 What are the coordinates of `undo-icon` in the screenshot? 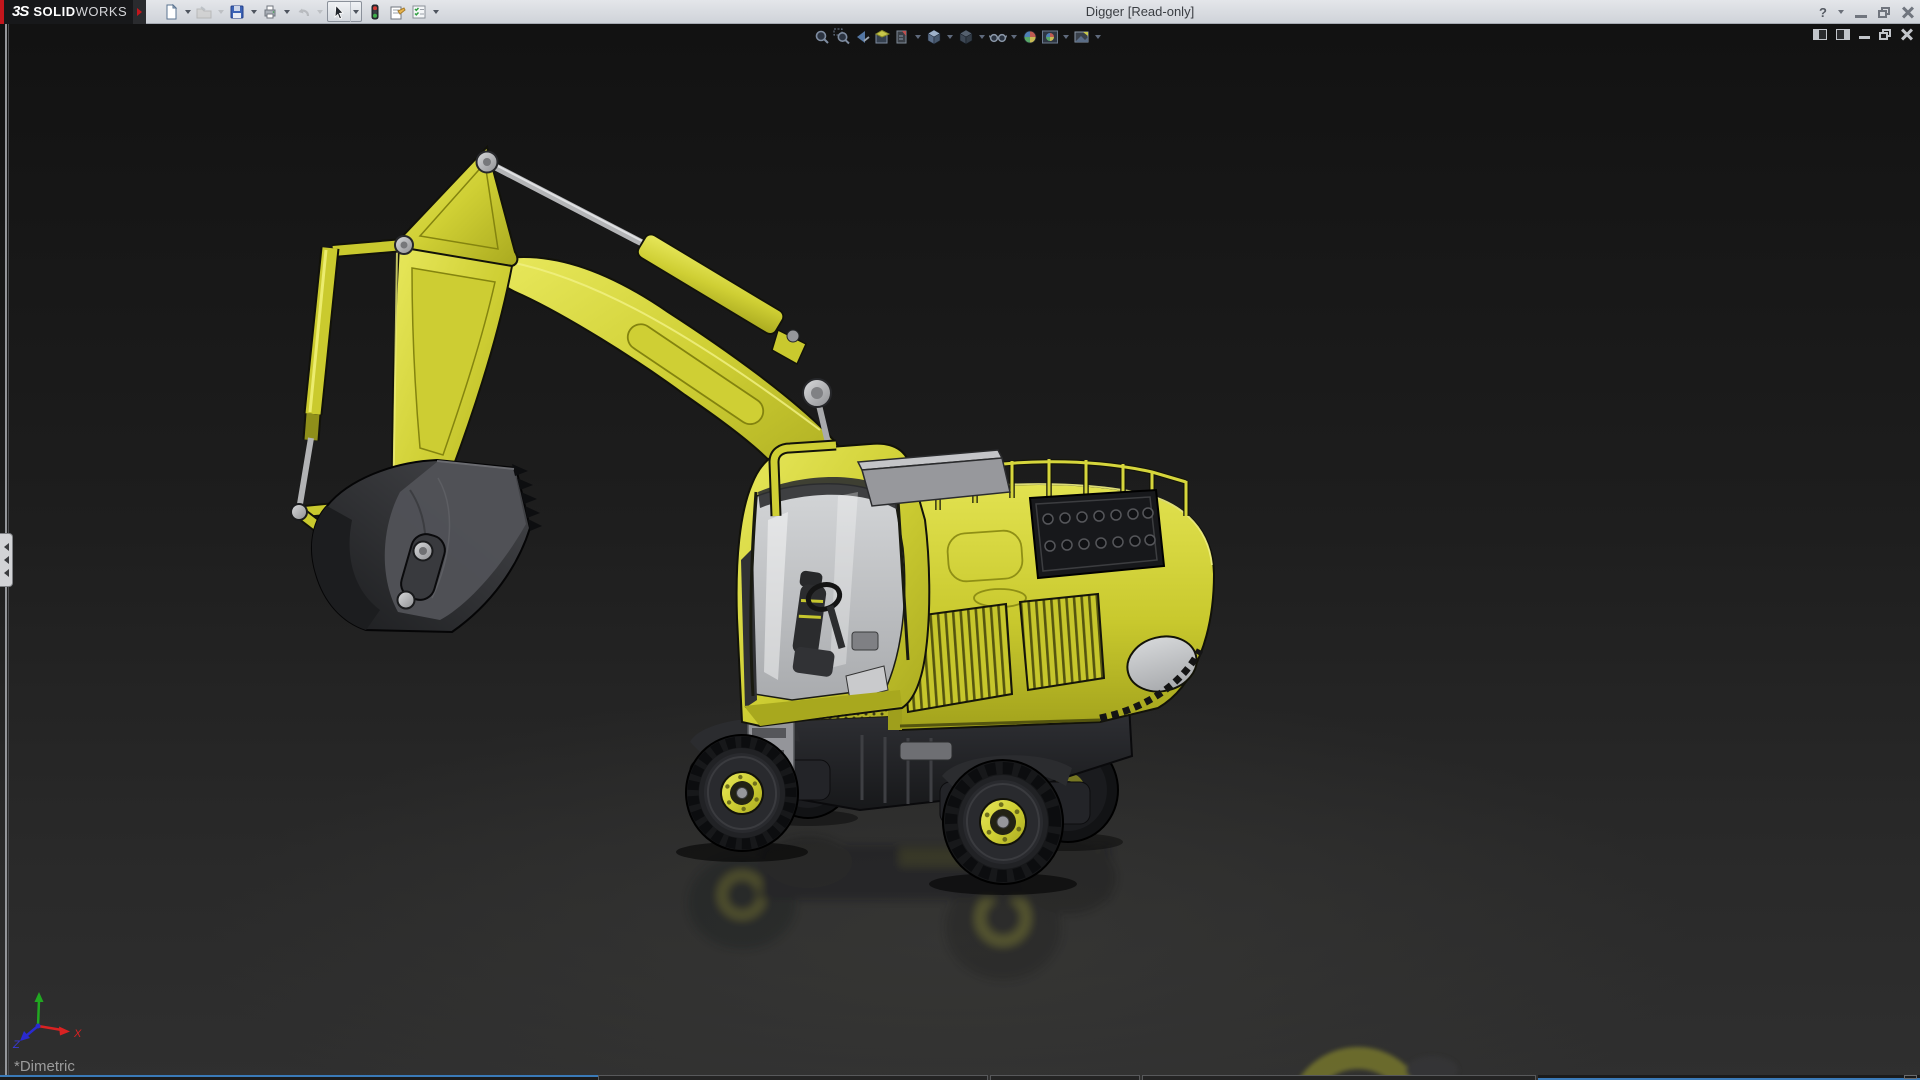 It's located at (304, 12).